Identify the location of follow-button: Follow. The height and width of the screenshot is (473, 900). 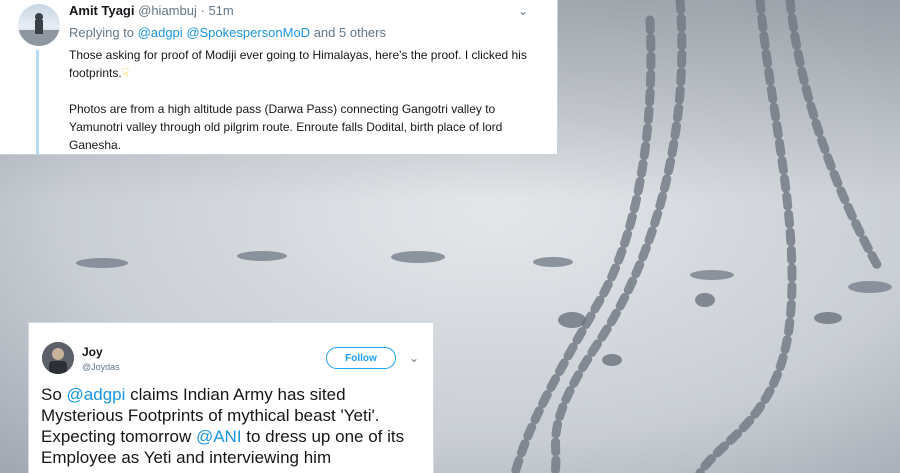
(361, 358).